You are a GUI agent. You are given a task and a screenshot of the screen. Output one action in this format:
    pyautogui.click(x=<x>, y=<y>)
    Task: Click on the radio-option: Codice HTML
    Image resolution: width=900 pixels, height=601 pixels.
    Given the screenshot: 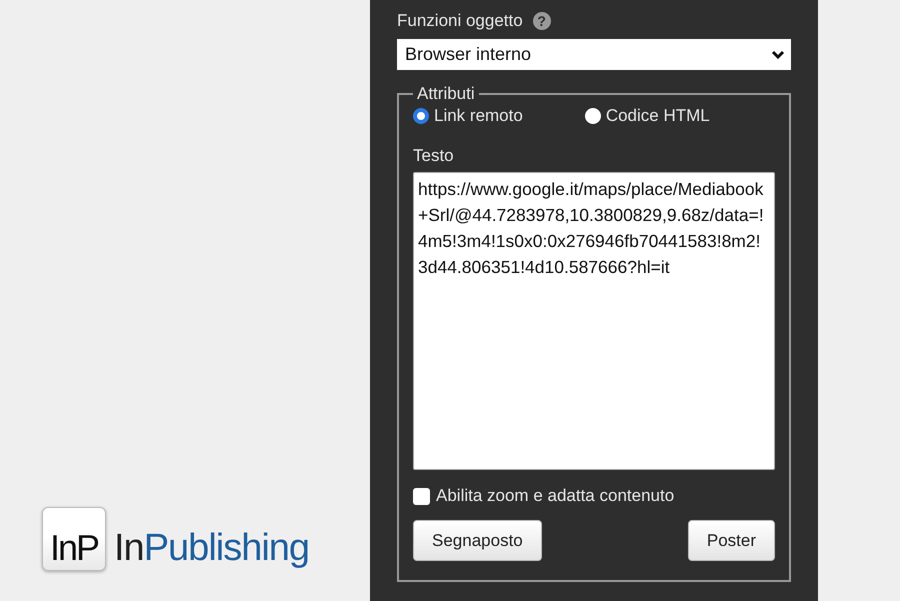 What is the action you would take?
    pyautogui.click(x=647, y=116)
    